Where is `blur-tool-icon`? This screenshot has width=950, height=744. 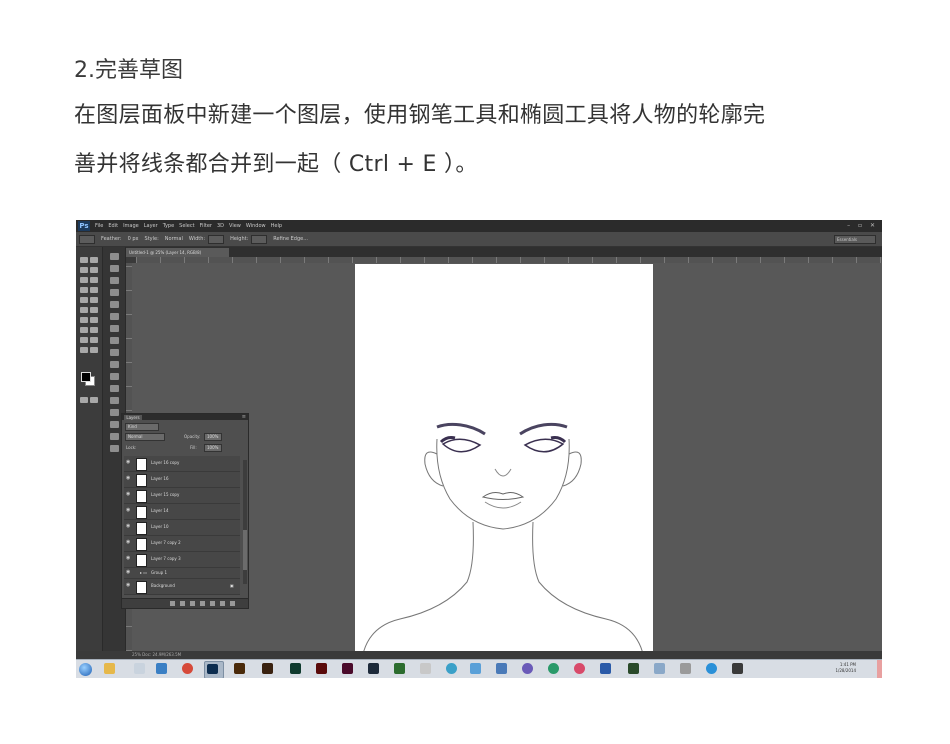 blur-tool-icon is located at coordinates (84, 320).